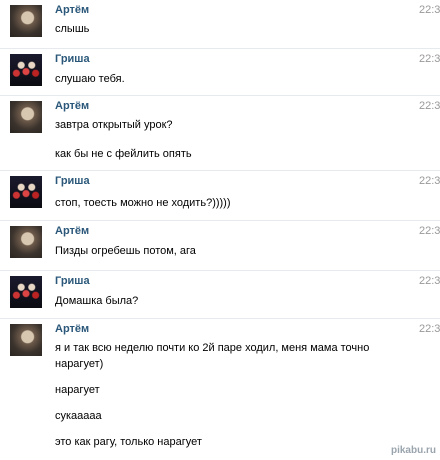  I want to click on message-row: Гриша 22:3 слушаю тебя., so click(220, 71).